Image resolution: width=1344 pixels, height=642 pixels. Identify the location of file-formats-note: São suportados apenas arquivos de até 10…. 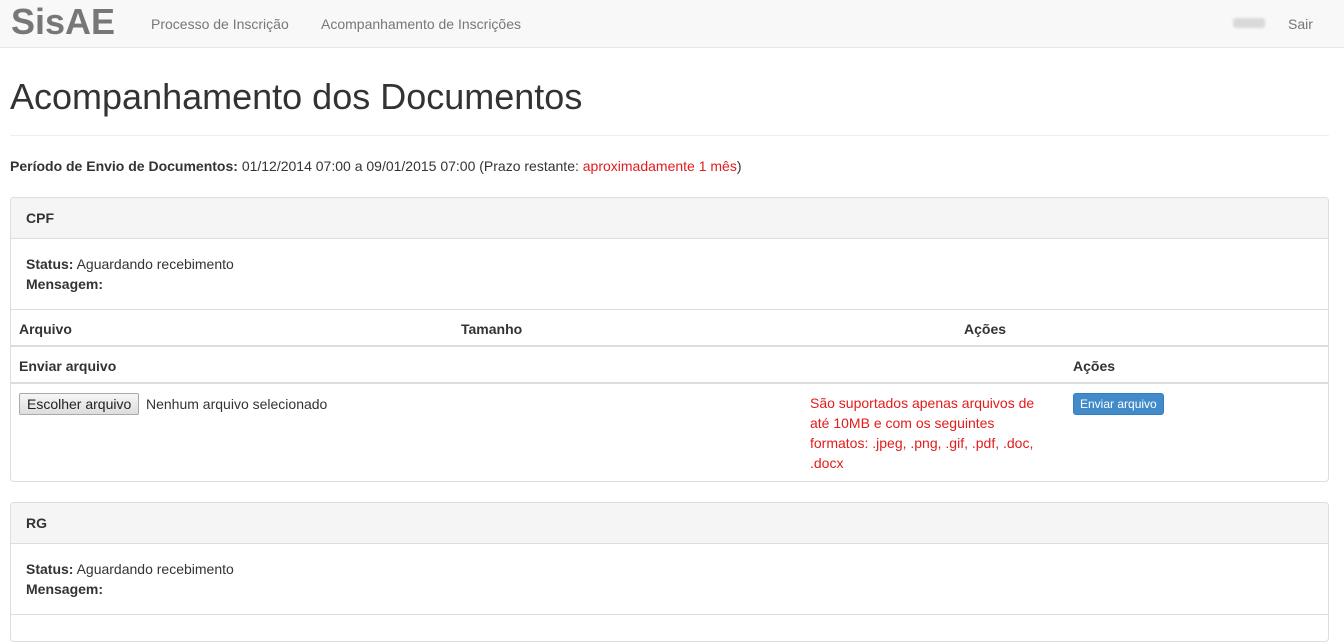
(922, 433).